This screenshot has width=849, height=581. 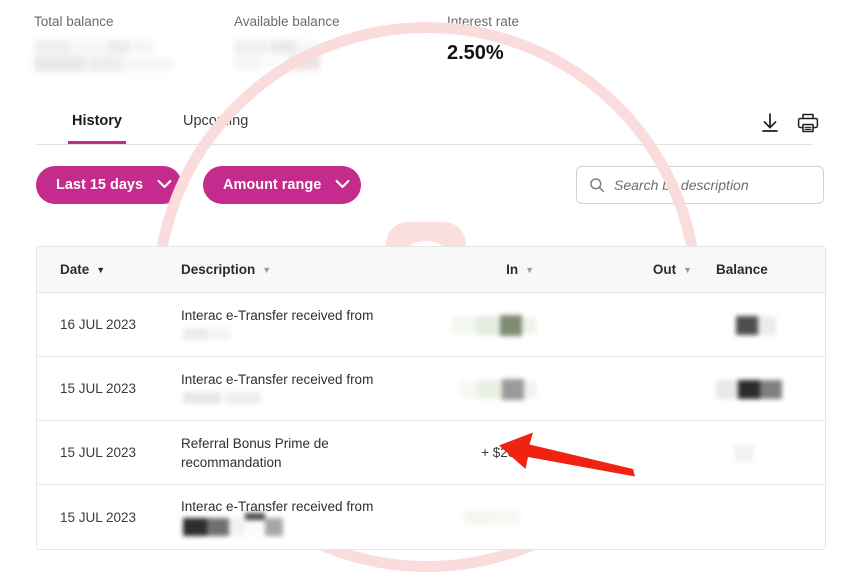 What do you see at coordinates (109, 269) in the screenshot?
I see `column-header-date: Date ▼` at bounding box center [109, 269].